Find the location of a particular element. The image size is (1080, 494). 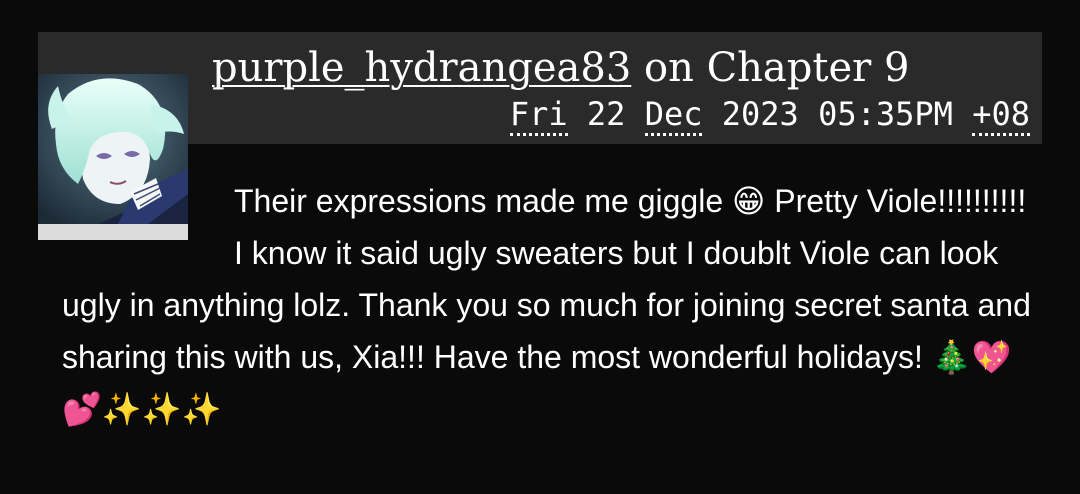

avatar-spacer is located at coordinates (137, 223).